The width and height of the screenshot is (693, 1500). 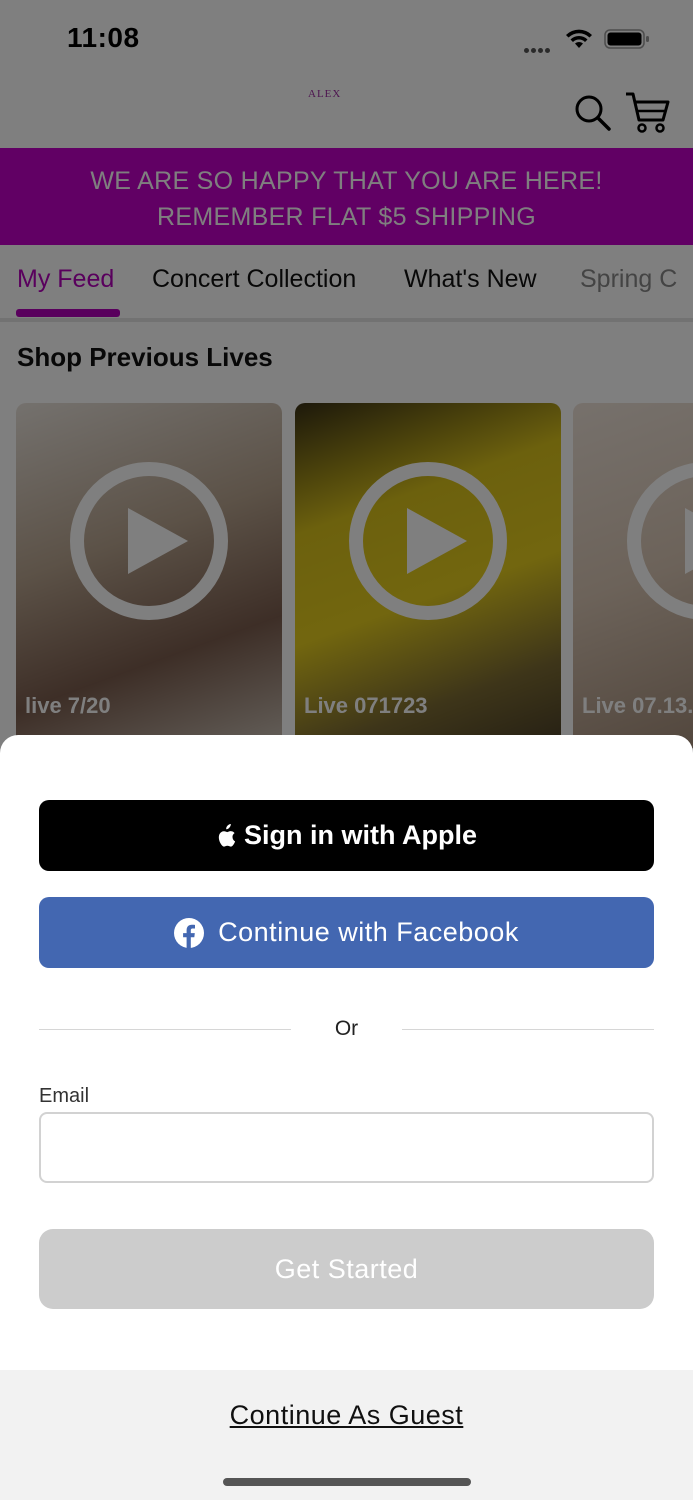 I want to click on email-field, so click(x=346, y=1147).